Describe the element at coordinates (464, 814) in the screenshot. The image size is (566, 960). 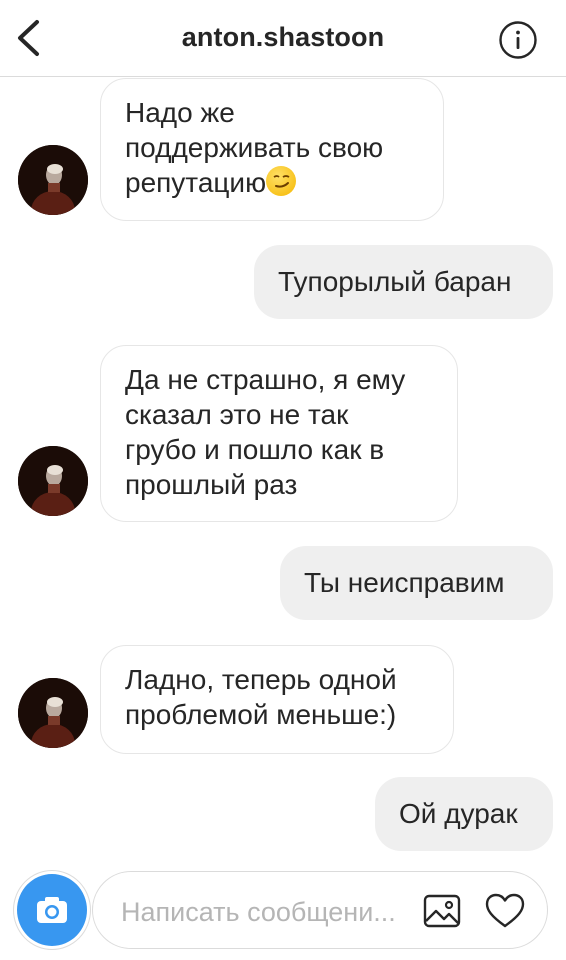
I see `message-outgoing: Ой дурак` at that location.